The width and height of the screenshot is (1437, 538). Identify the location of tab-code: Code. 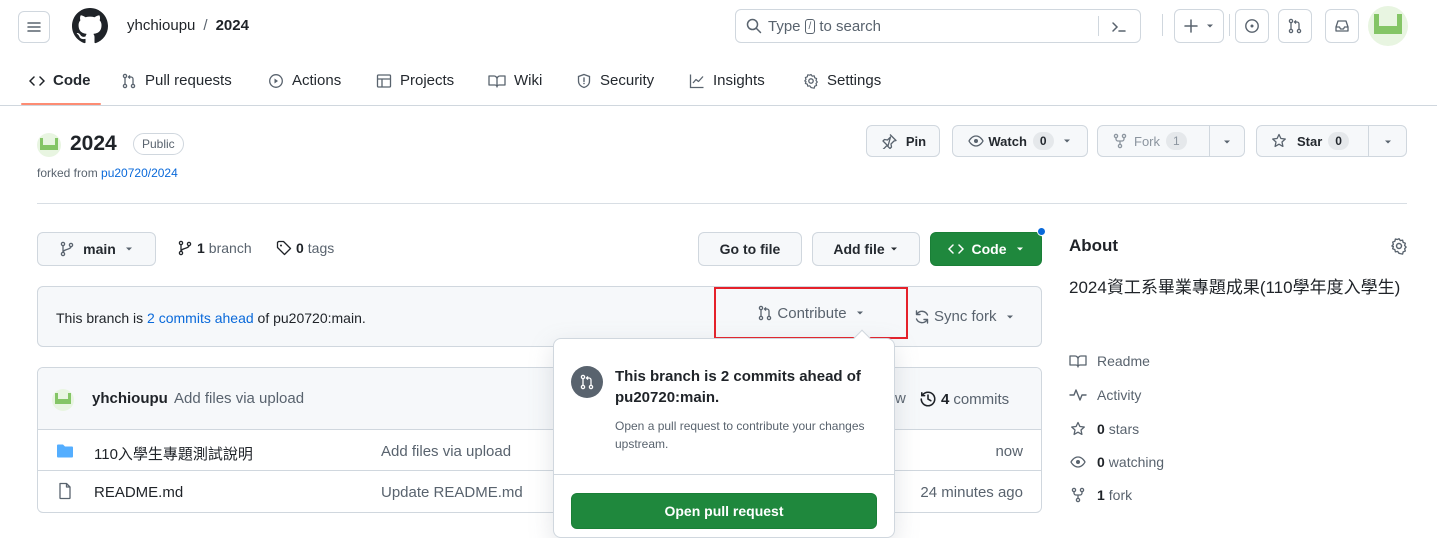
(60, 80).